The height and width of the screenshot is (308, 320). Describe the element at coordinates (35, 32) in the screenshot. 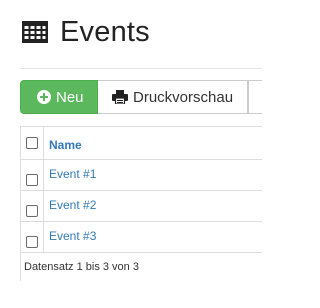

I see `table-grid-icon` at that location.